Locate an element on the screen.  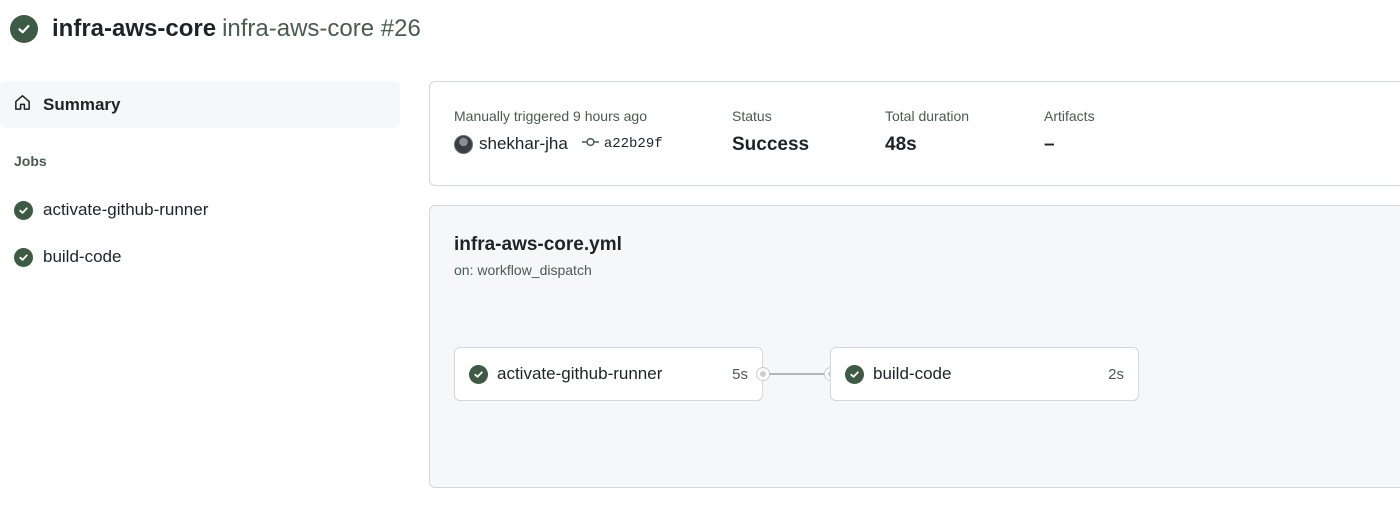
duration-value: 48s is located at coordinates (901, 144).